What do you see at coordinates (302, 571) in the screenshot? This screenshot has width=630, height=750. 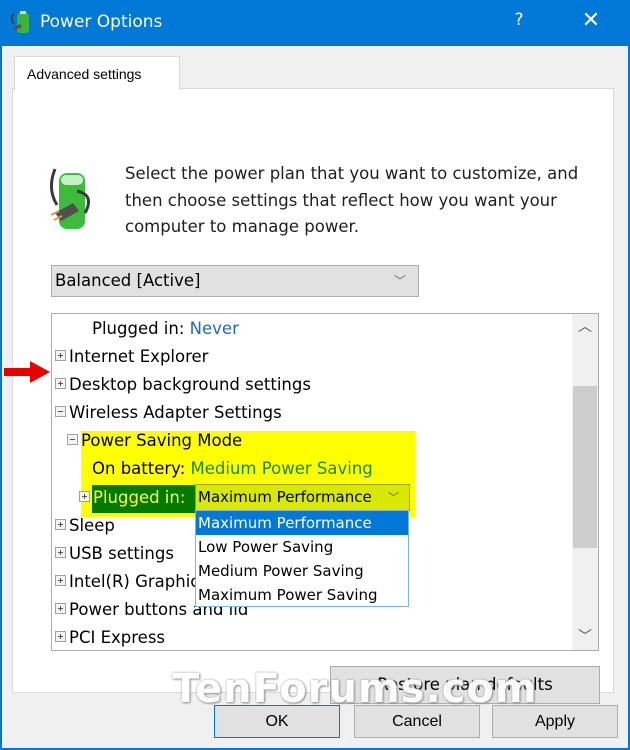 I see `dropdown-option: Medium Power Saving` at bounding box center [302, 571].